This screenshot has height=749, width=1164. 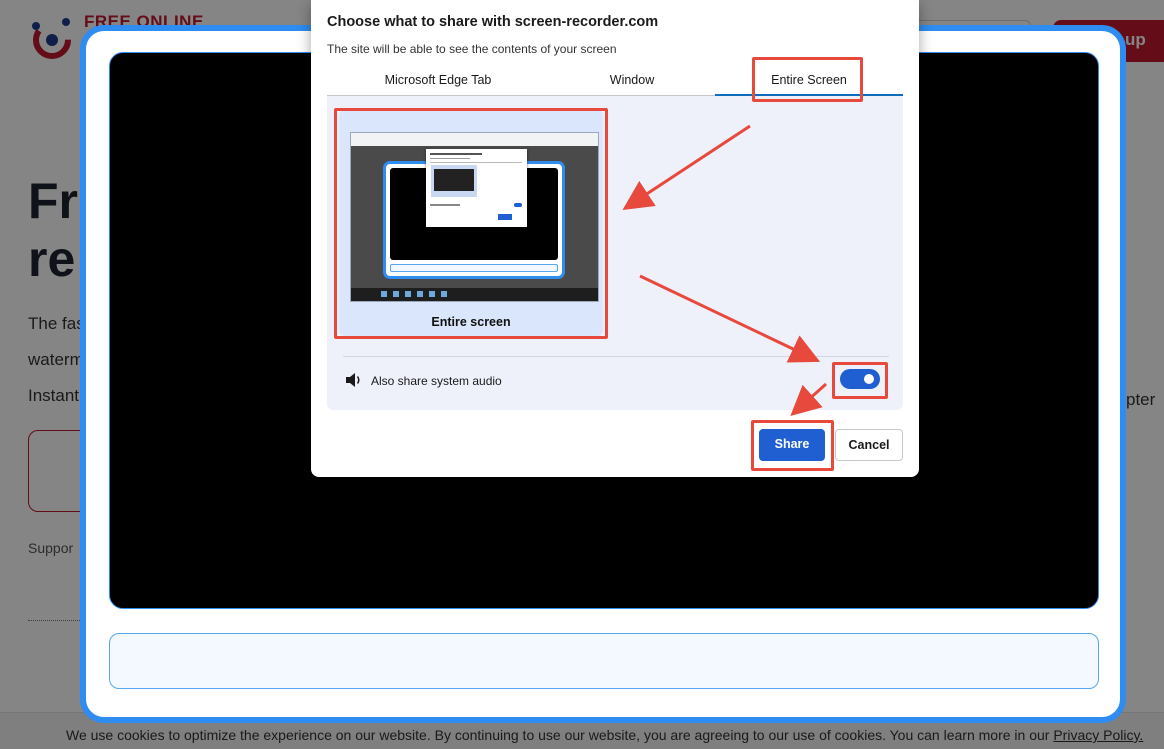 What do you see at coordinates (730, 318) in the screenshot?
I see `arrow-to-audio-toggle` at bounding box center [730, 318].